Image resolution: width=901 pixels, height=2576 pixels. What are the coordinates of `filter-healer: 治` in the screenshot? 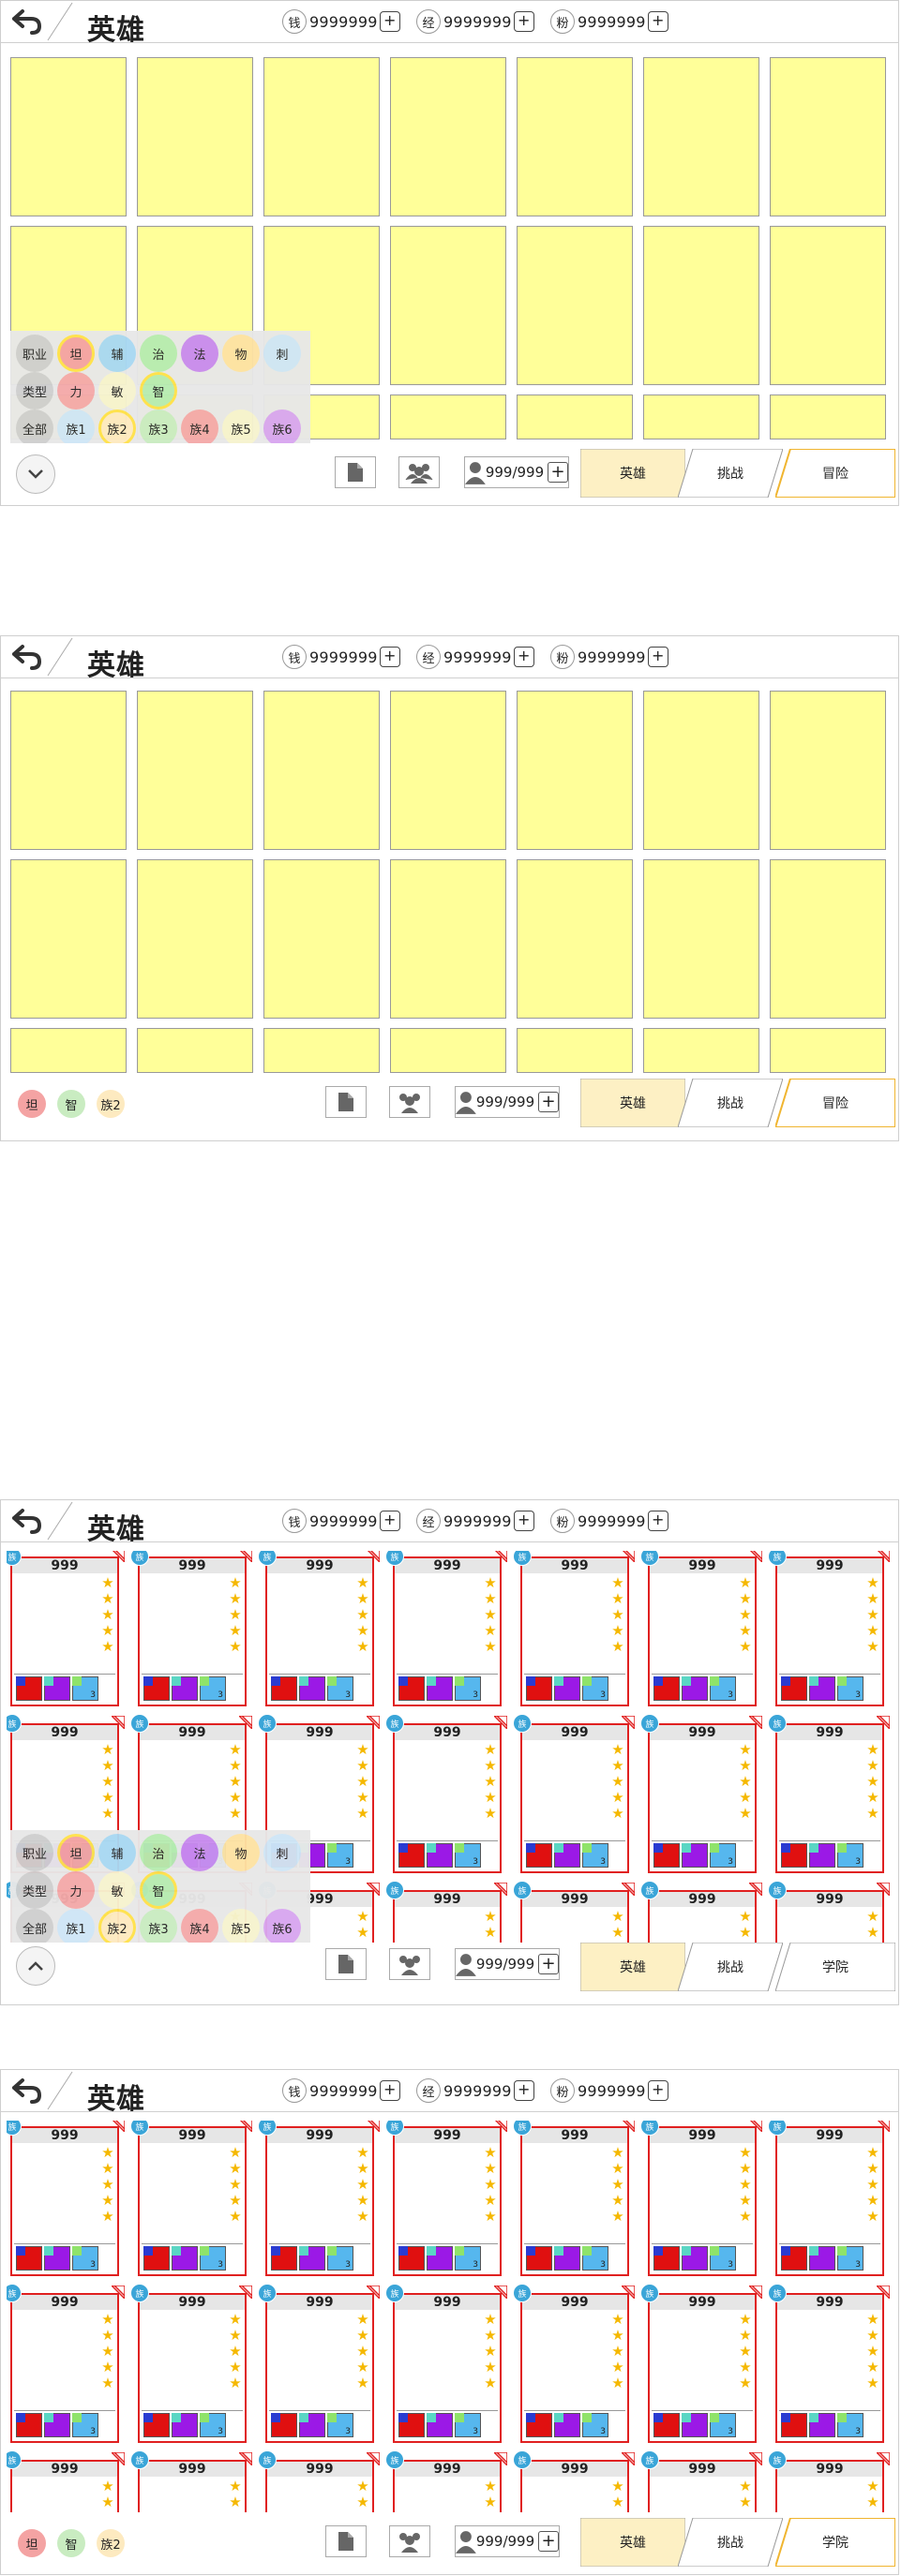 It's located at (159, 1852).